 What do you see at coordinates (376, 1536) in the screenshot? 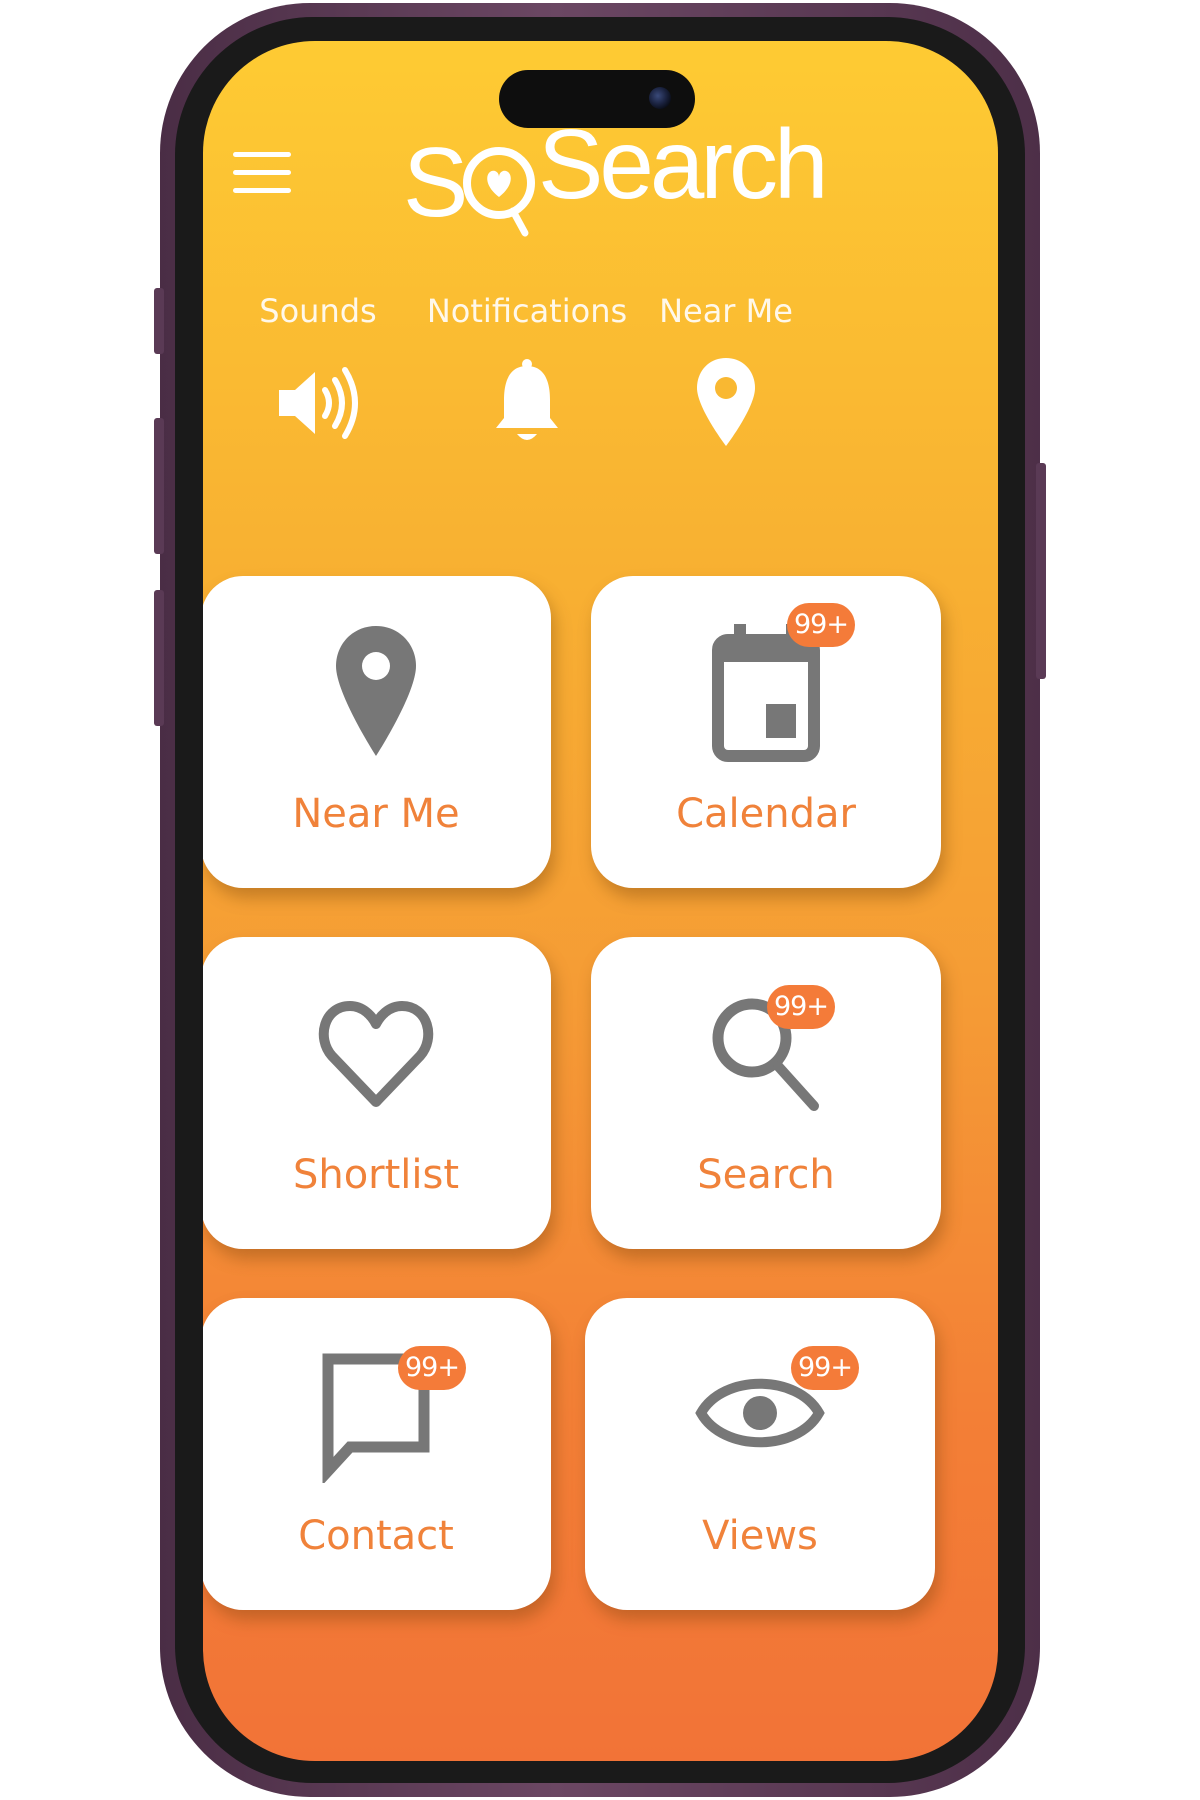
I see `tile-label: Contact` at bounding box center [376, 1536].